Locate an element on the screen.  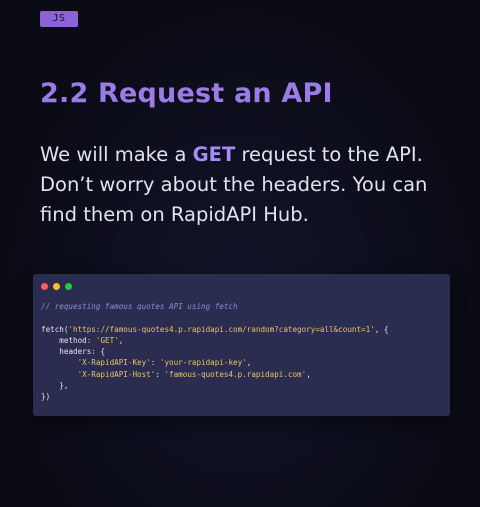
code-method-value: 'GET' is located at coordinates (107, 340).